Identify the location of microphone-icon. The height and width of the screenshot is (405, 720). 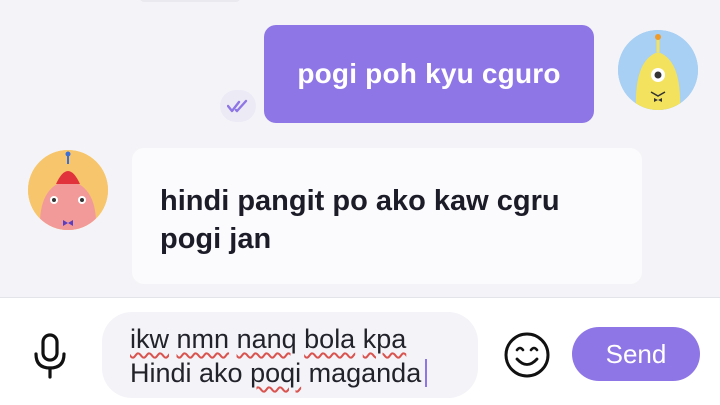
(50, 356).